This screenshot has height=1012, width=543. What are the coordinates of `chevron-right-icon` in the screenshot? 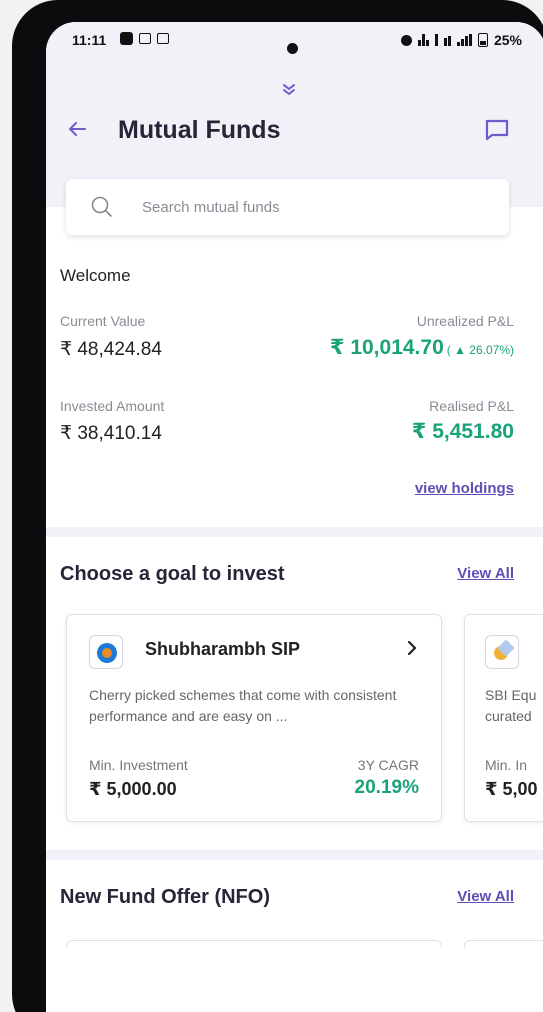 It's located at (412, 648).